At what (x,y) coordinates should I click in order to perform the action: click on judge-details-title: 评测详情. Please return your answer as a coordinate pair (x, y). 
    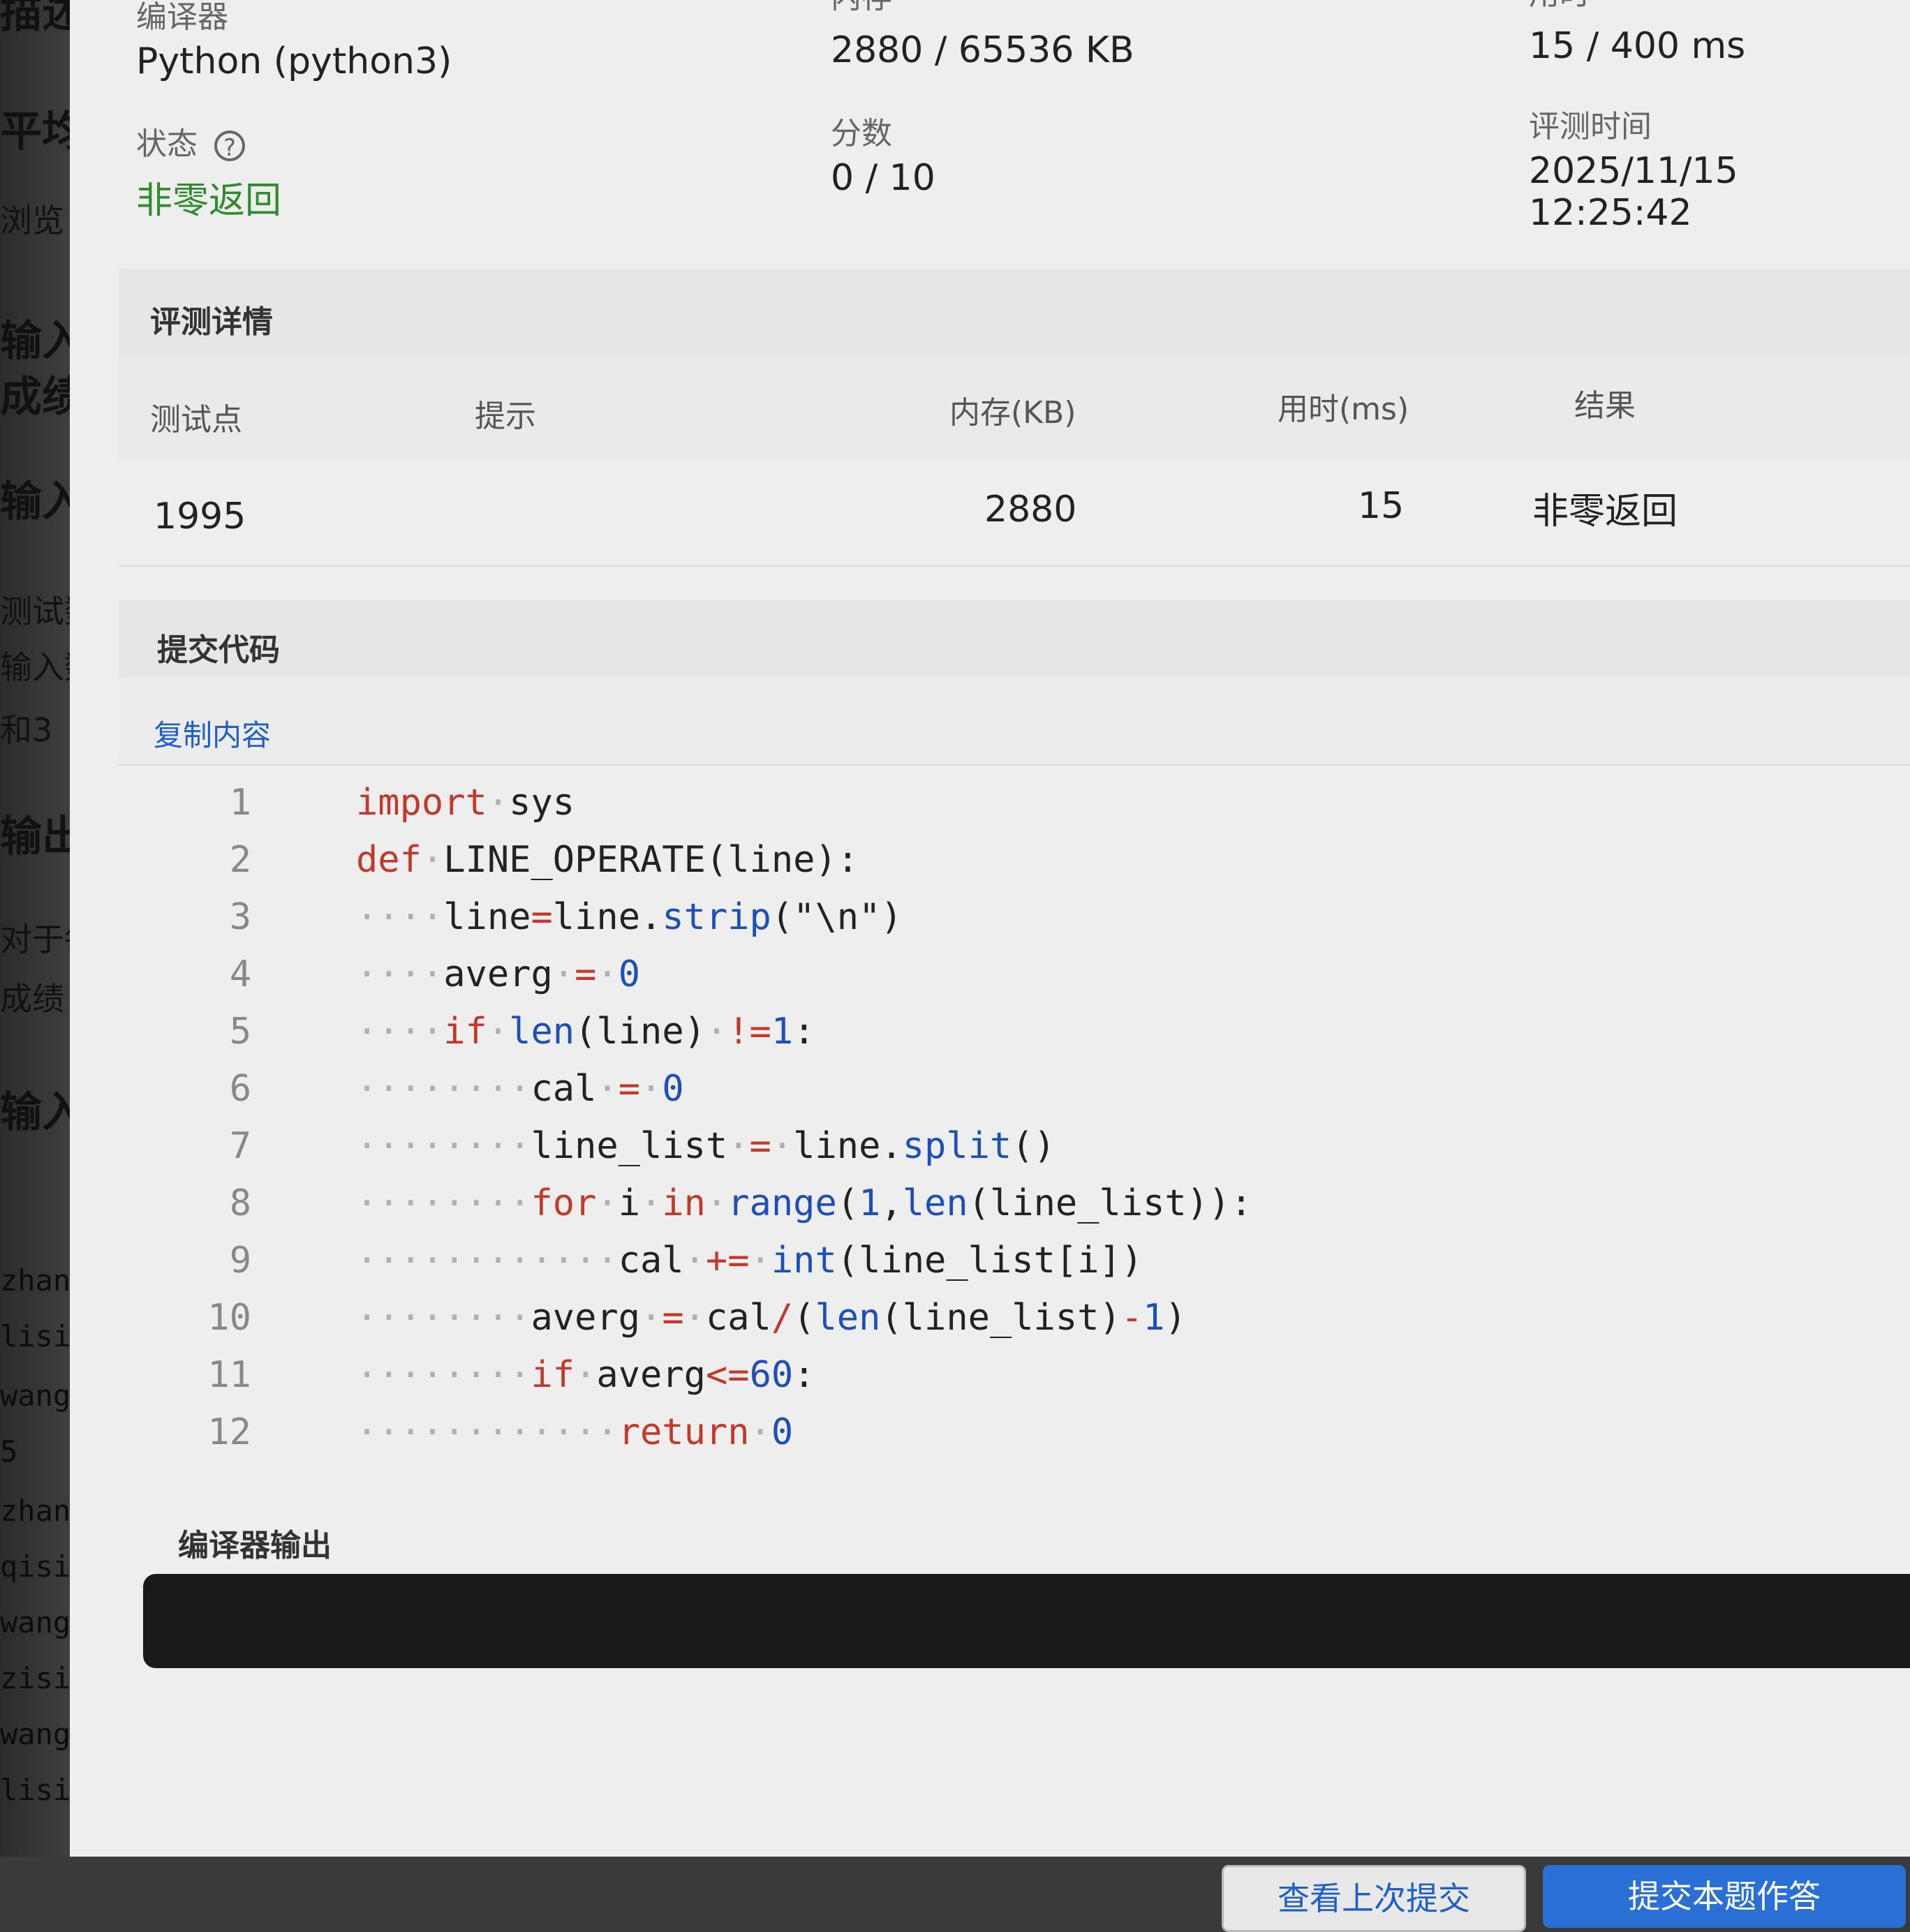
    Looking at the image, I should click on (211, 322).